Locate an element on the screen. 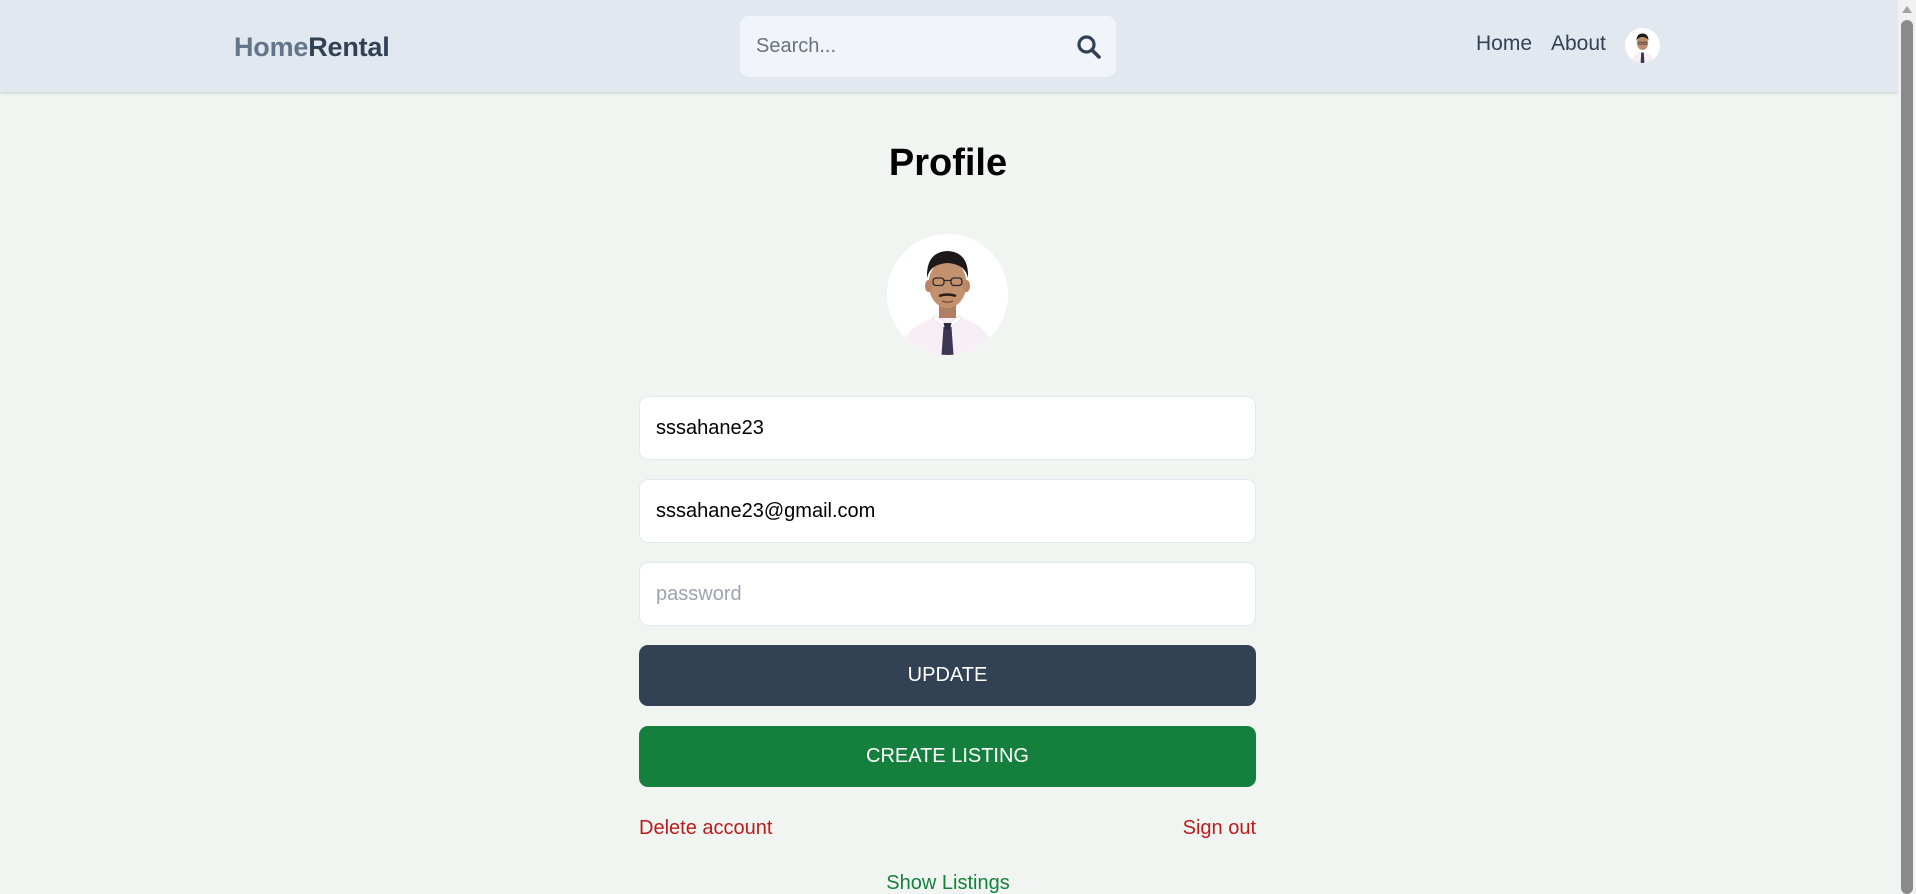 This screenshot has height=894, width=1916. create-listing-button: CREATE LISTING is located at coordinates (947, 756).